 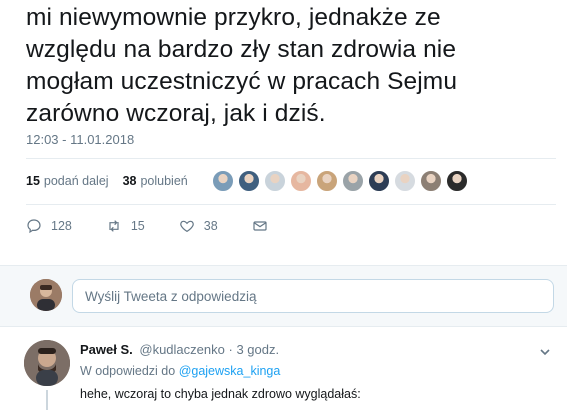 I want to click on retweet-button: 15, so click(x=125, y=226).